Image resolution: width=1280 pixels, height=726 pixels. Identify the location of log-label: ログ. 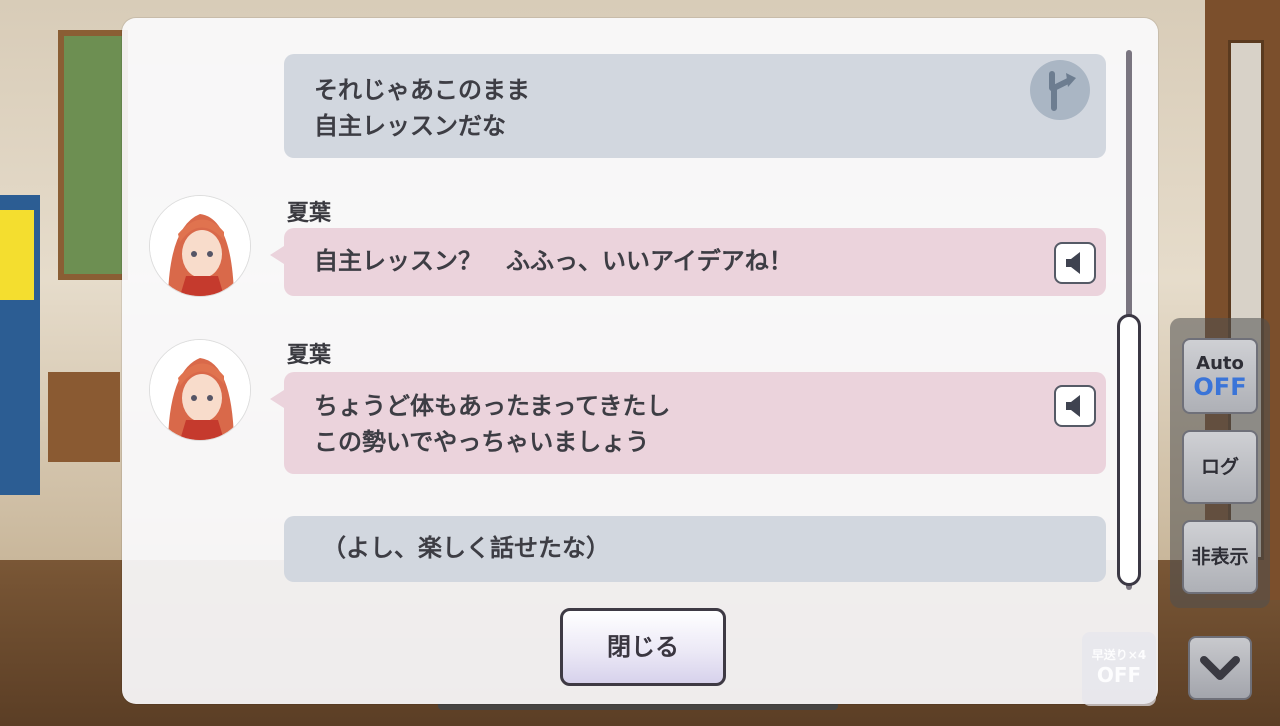
(1219, 467).